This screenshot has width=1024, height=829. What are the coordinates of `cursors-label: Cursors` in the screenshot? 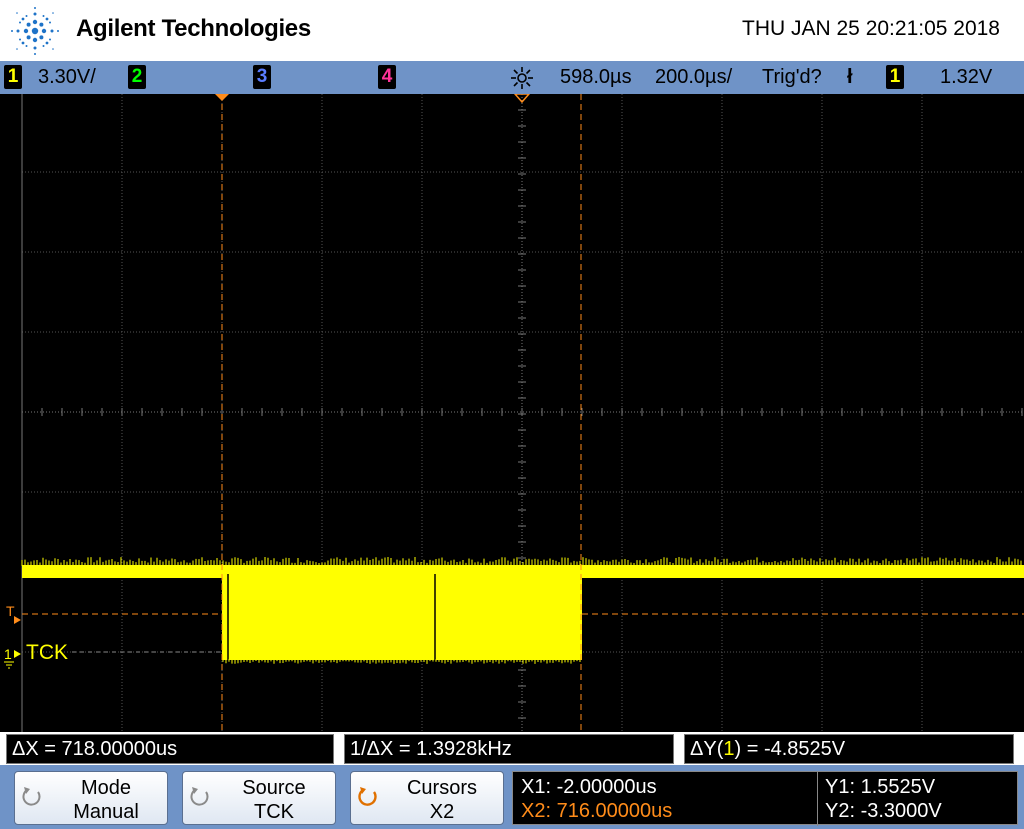 It's located at (441, 788).